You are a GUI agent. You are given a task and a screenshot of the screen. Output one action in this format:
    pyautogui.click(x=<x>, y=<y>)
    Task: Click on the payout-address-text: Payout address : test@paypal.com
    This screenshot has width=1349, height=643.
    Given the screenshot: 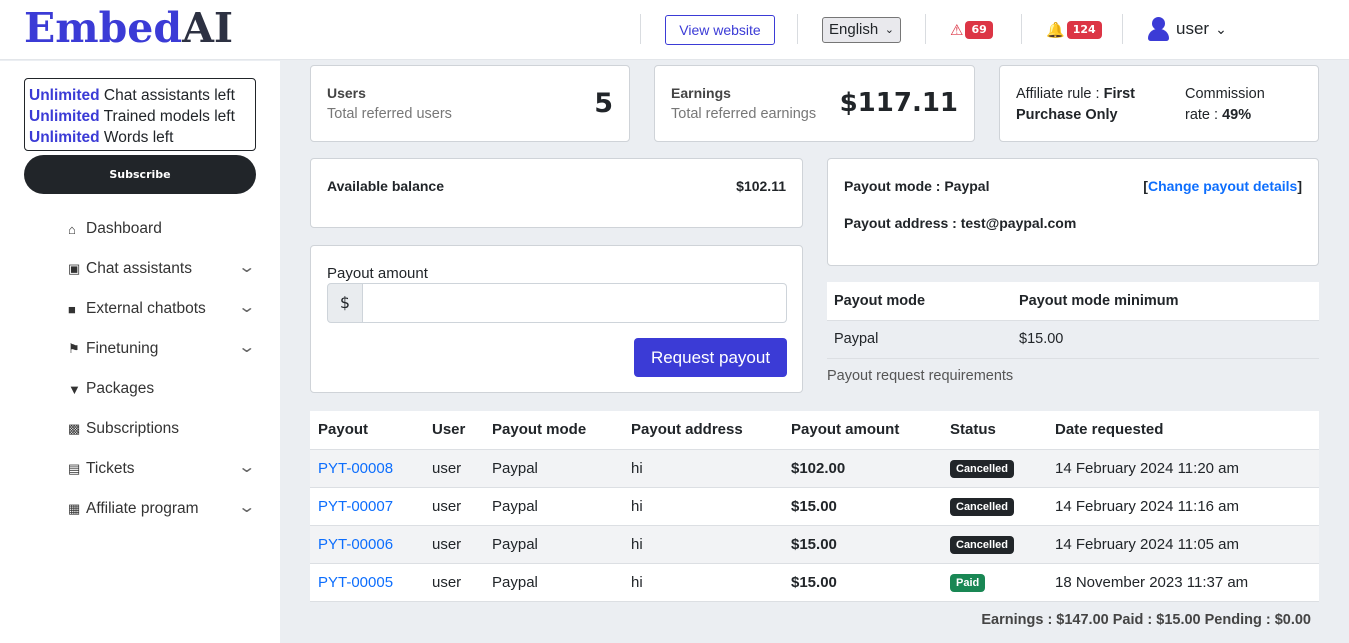 What is the action you would take?
    pyautogui.click(x=960, y=223)
    